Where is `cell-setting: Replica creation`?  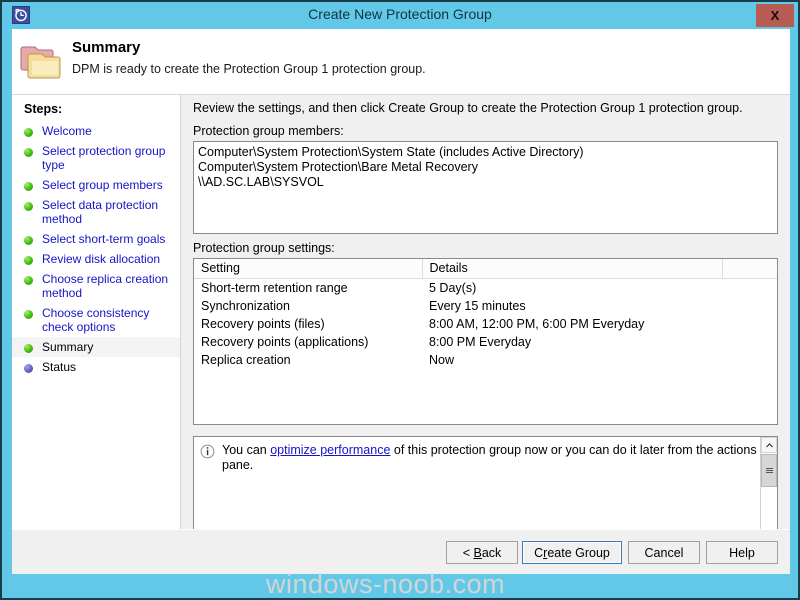 cell-setting: Replica creation is located at coordinates (308, 360).